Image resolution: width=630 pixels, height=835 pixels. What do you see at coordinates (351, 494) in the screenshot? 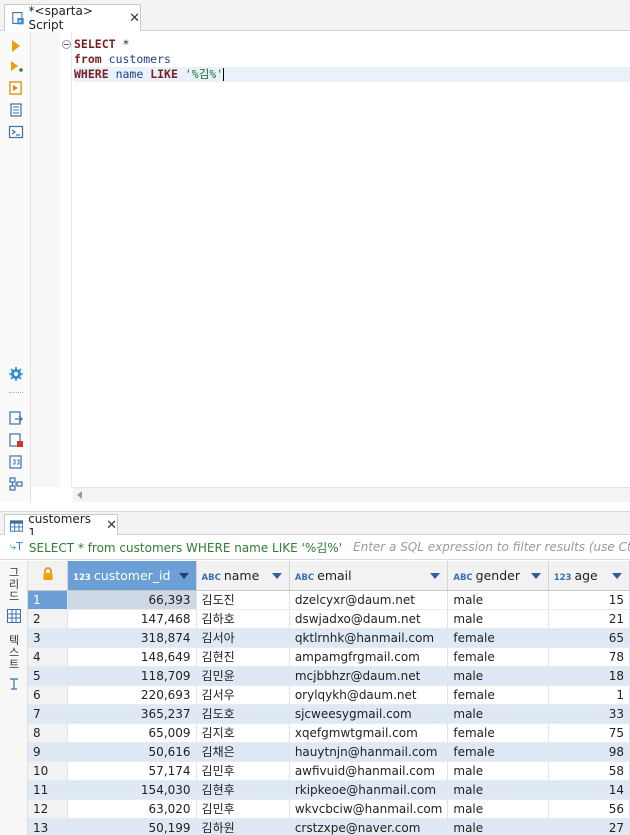
I see `horizontal-scrollbar` at bounding box center [351, 494].